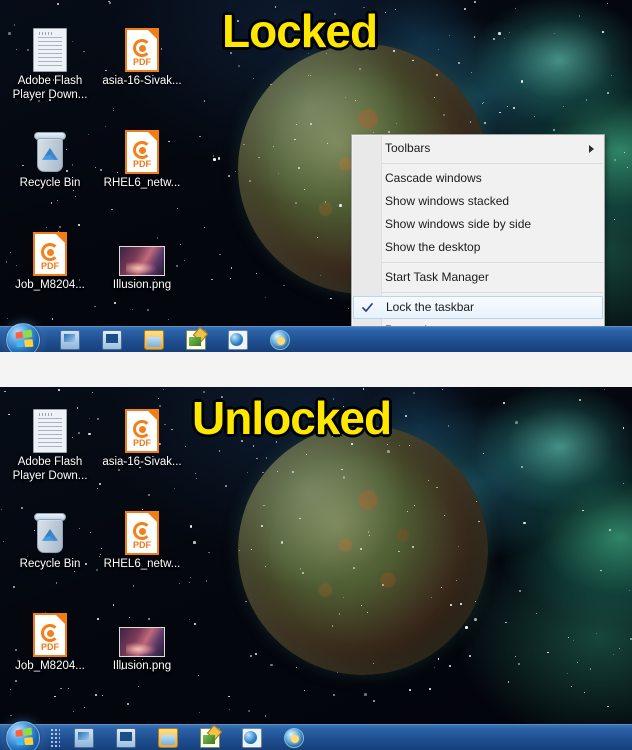 The width and height of the screenshot is (632, 750). What do you see at coordinates (433, 178) in the screenshot?
I see `menu-item-label: Cascade windows` at bounding box center [433, 178].